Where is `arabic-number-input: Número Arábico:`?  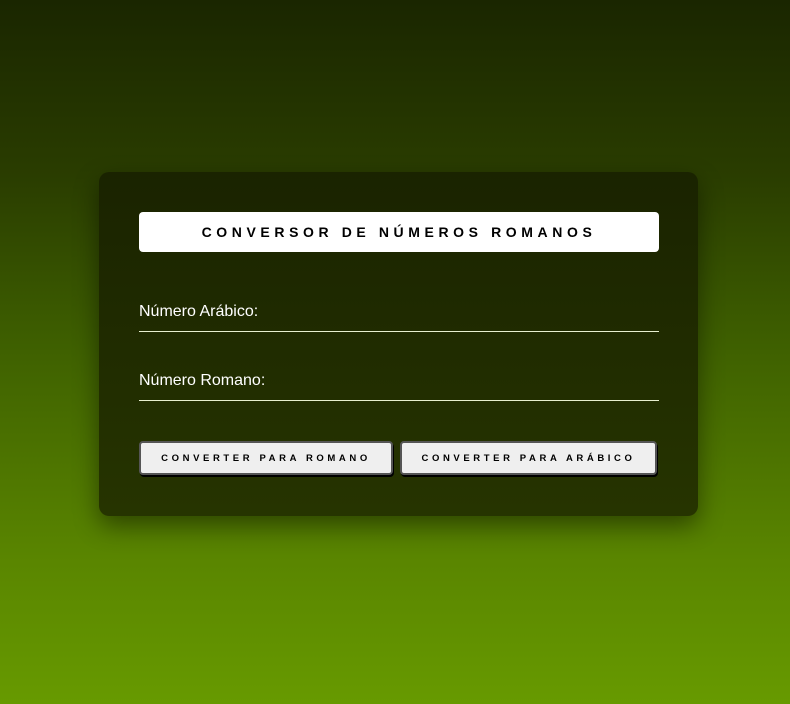
arabic-number-input: Número Arábico: is located at coordinates (399, 316).